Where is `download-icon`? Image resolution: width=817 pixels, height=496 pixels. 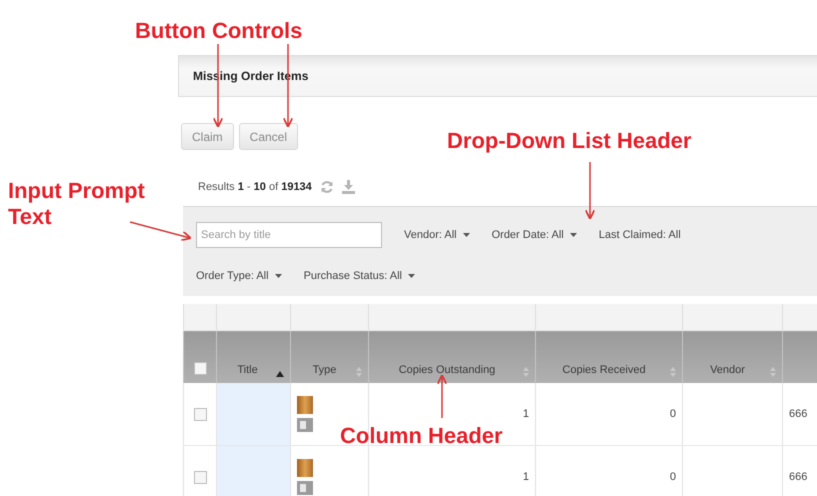
download-icon is located at coordinates (348, 187).